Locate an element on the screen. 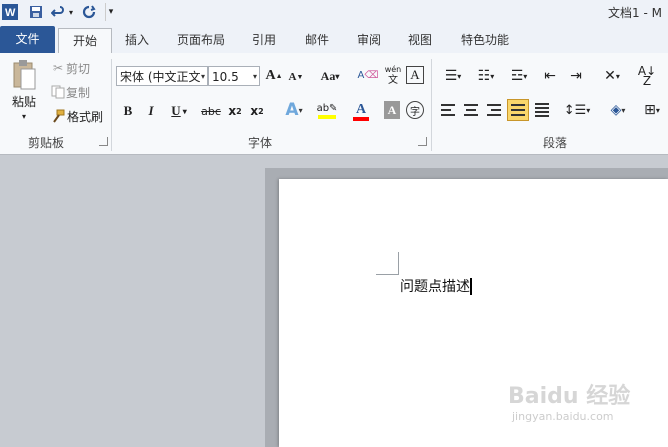  cut-icon: ✂ is located at coordinates (58, 68).